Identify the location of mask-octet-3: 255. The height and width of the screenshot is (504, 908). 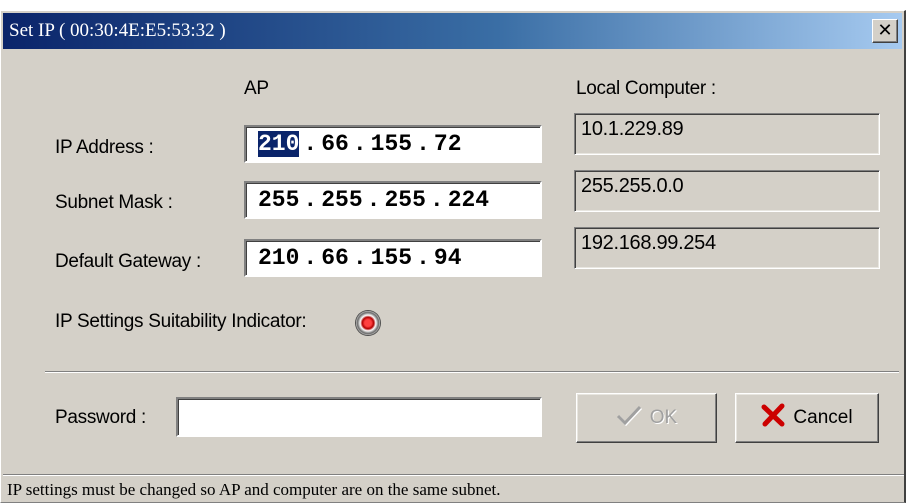
(404, 200).